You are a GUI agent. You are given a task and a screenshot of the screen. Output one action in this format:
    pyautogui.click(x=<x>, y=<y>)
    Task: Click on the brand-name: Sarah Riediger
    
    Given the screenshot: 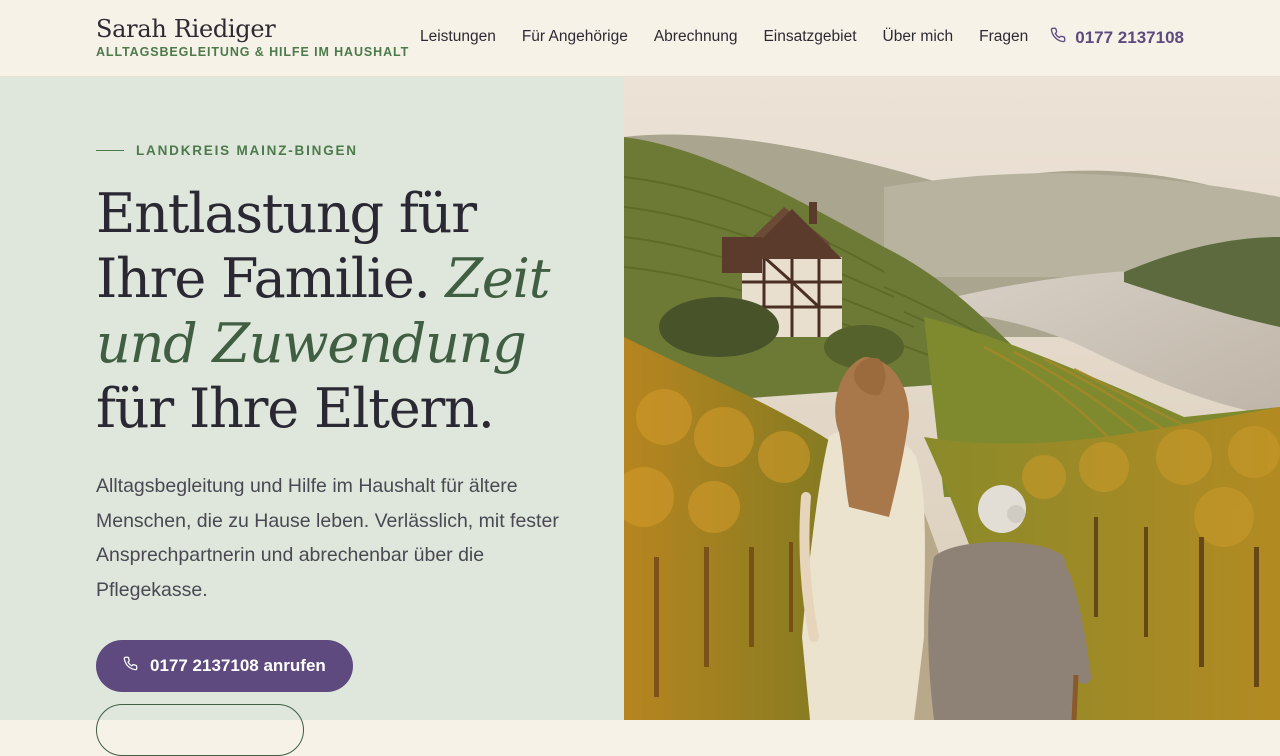 What is the action you would take?
    pyautogui.click(x=186, y=29)
    